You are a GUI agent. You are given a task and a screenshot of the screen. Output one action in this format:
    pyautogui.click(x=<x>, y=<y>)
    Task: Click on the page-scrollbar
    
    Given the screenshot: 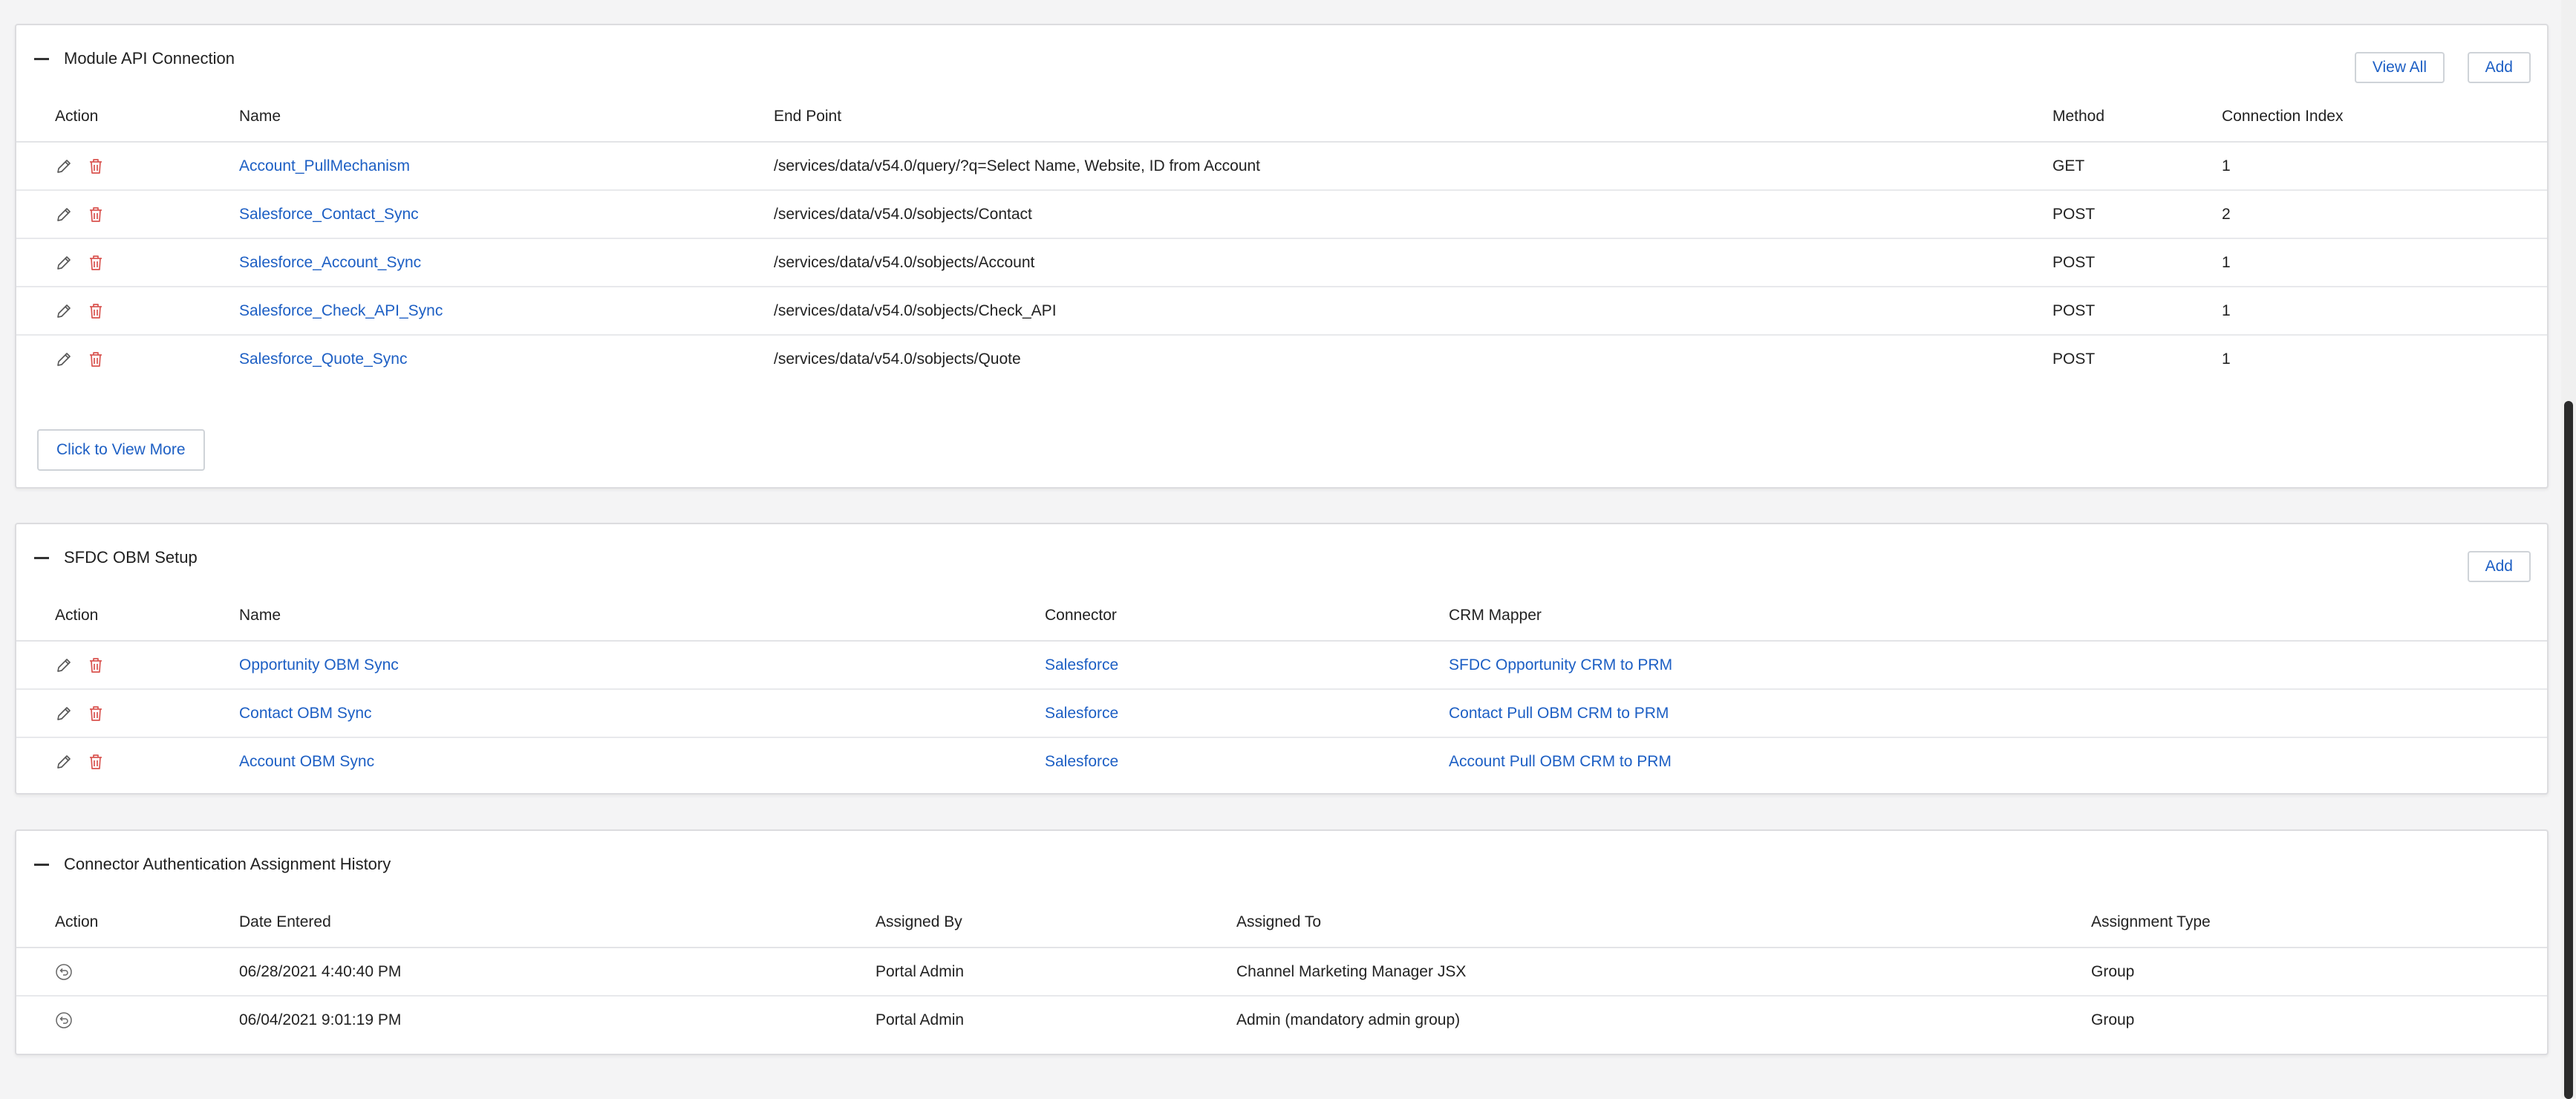 What is the action you would take?
    pyautogui.click(x=2568, y=549)
    